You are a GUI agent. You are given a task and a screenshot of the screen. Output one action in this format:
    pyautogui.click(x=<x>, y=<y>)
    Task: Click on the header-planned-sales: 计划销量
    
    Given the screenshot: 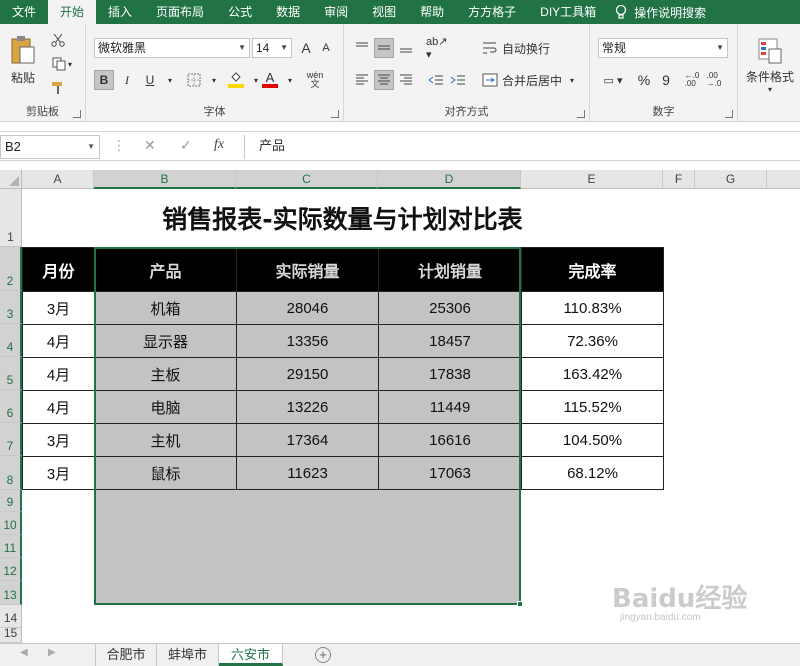 What is the action you would take?
    pyautogui.click(x=450, y=269)
    